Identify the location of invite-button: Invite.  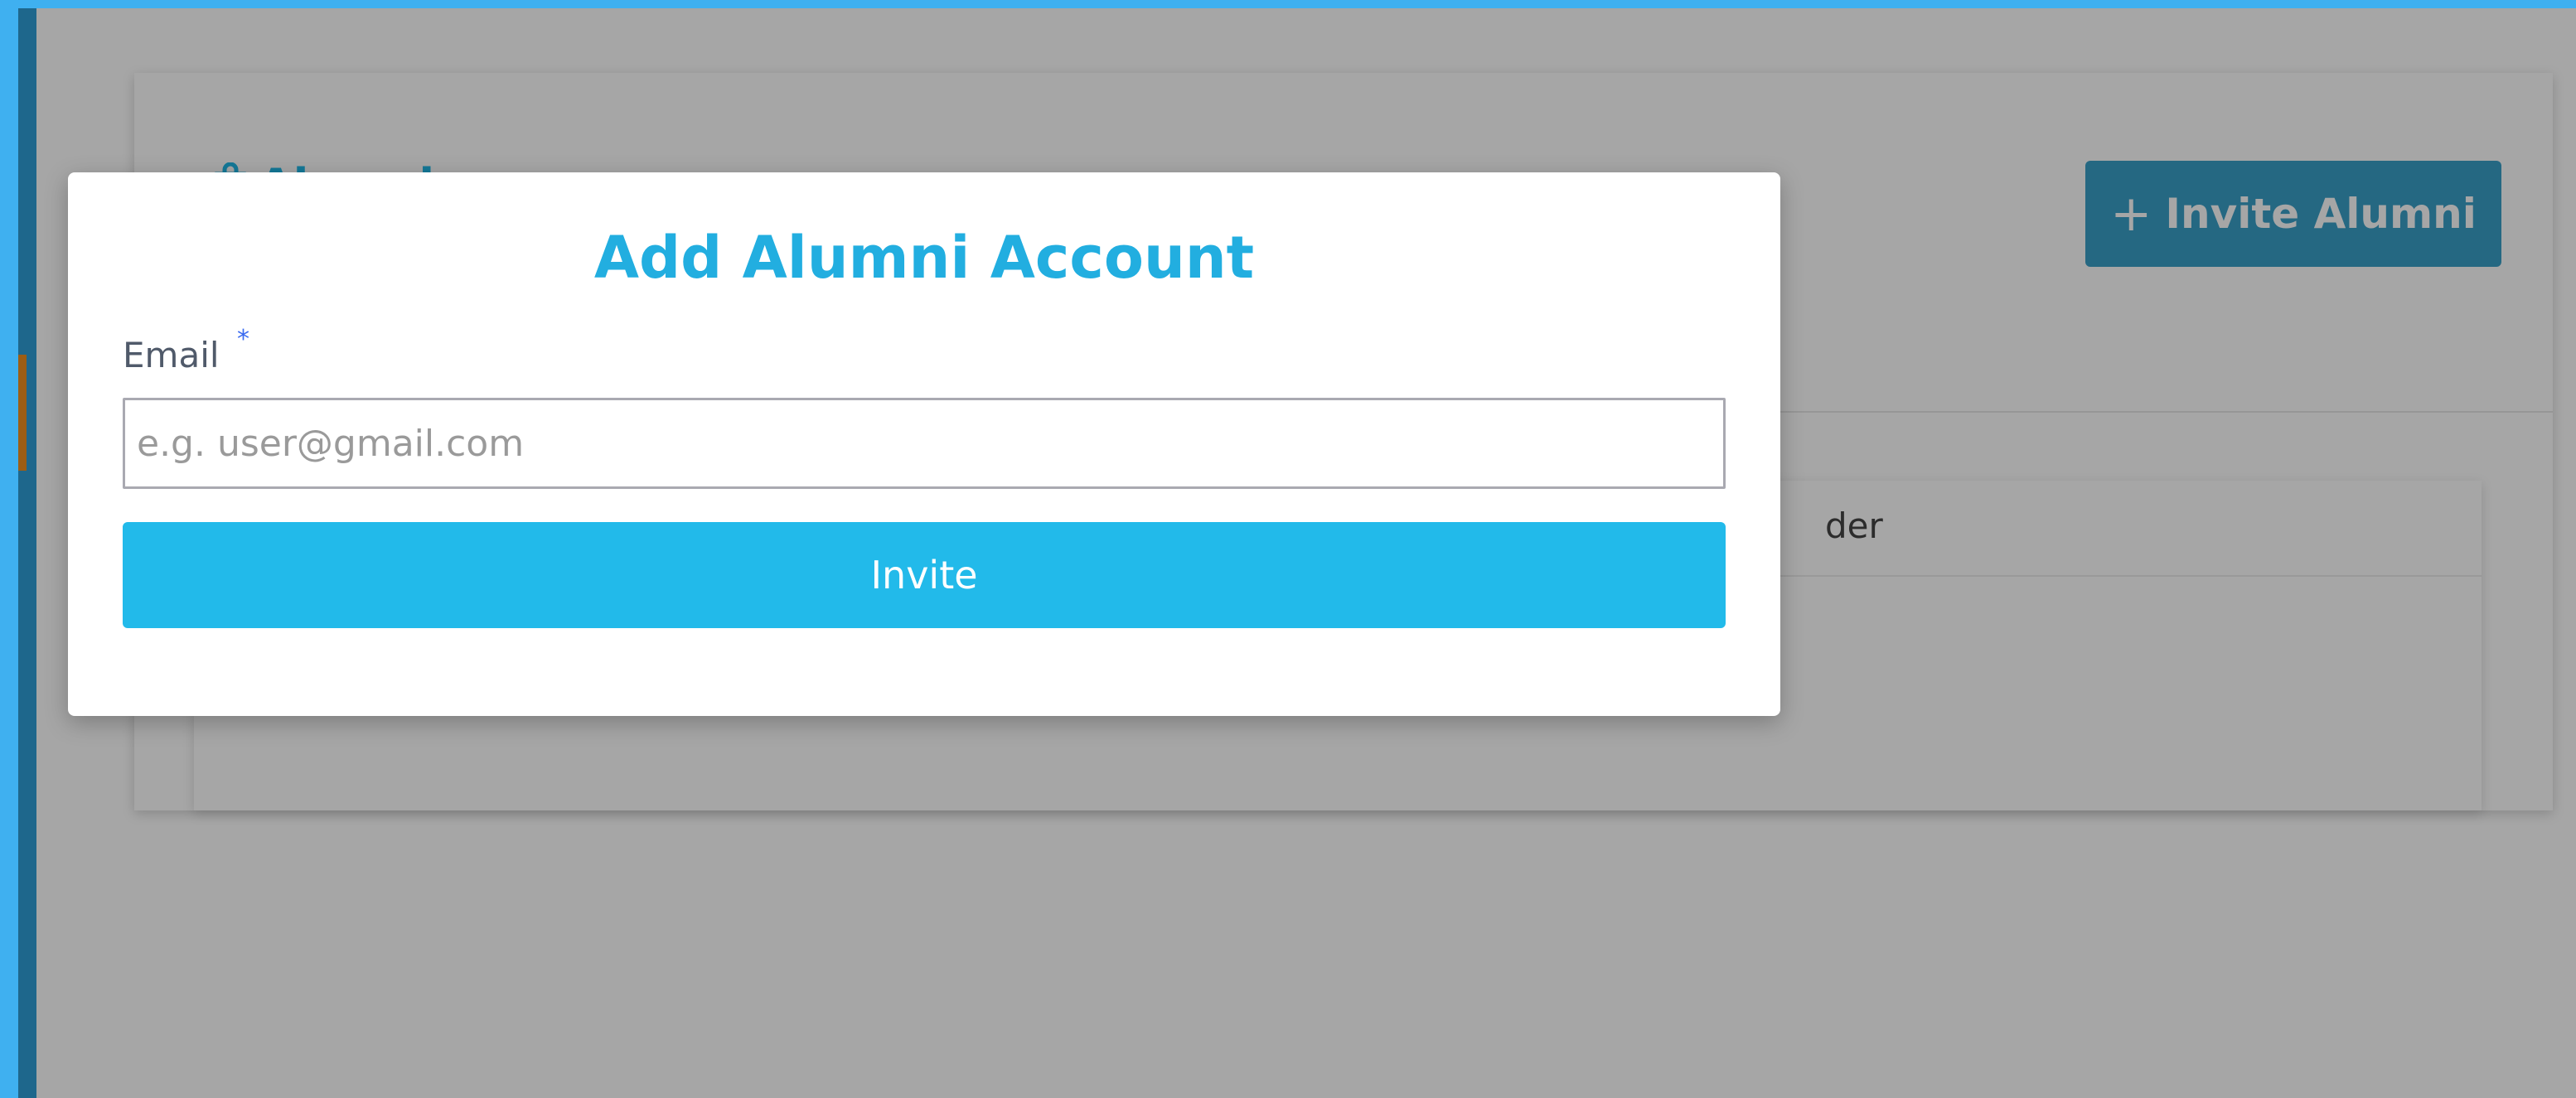
(924, 575).